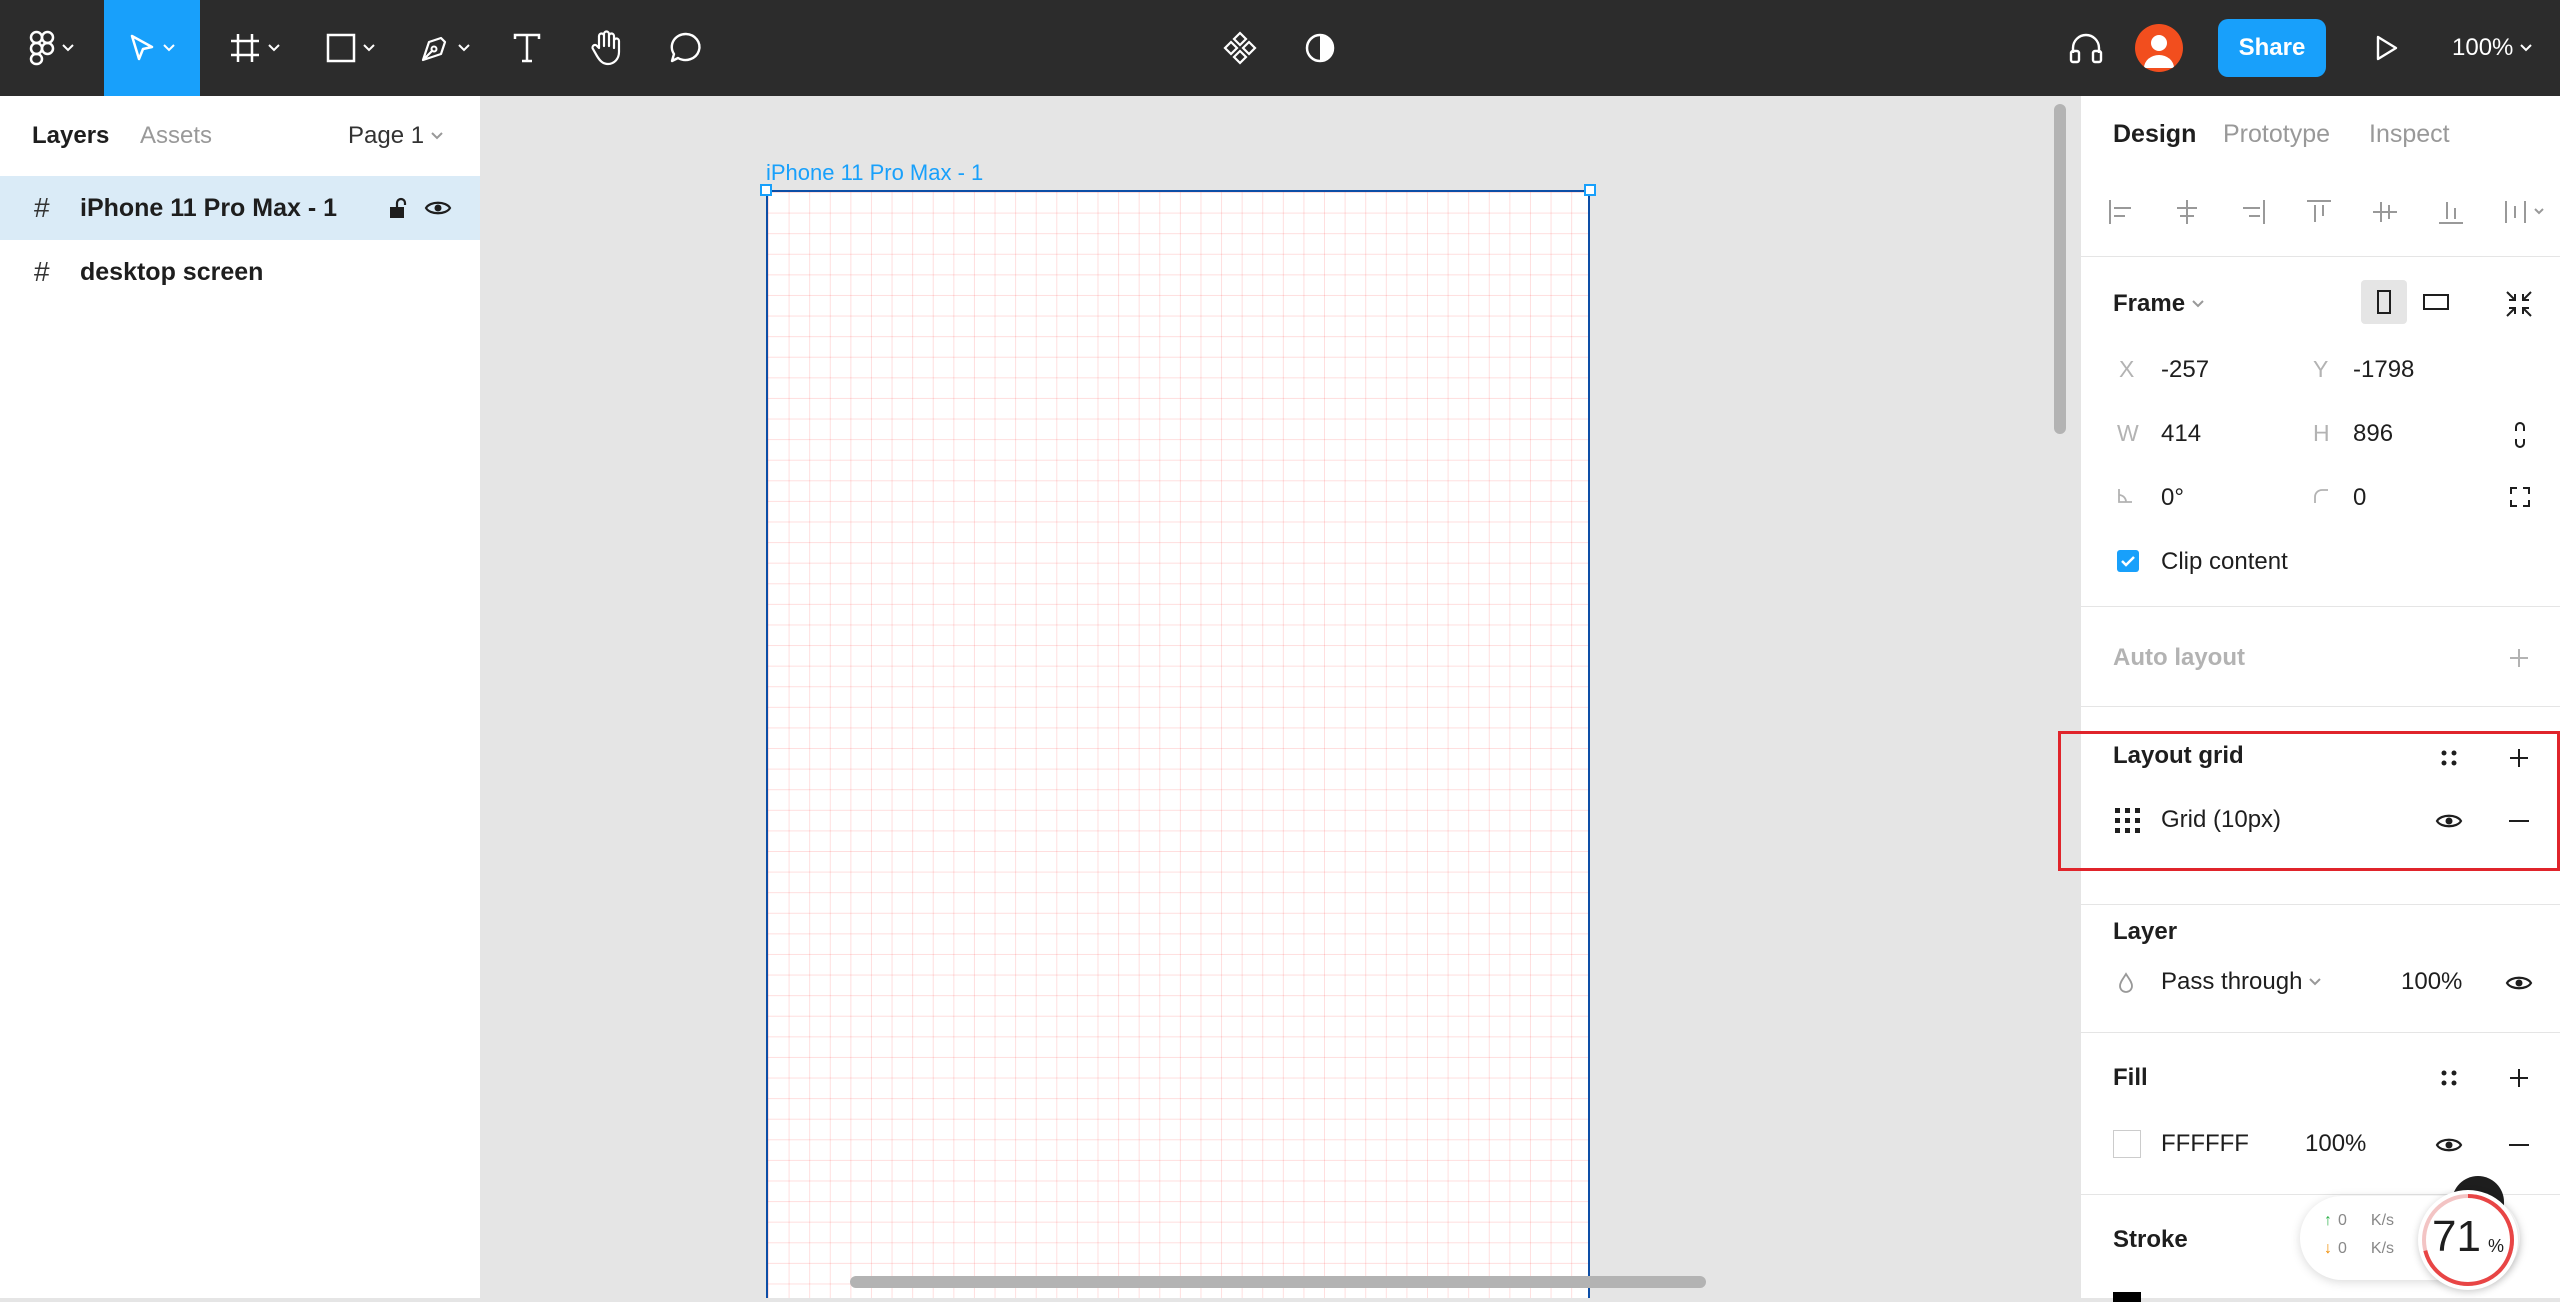  I want to click on corner-radius-field: 0, so click(2359, 498).